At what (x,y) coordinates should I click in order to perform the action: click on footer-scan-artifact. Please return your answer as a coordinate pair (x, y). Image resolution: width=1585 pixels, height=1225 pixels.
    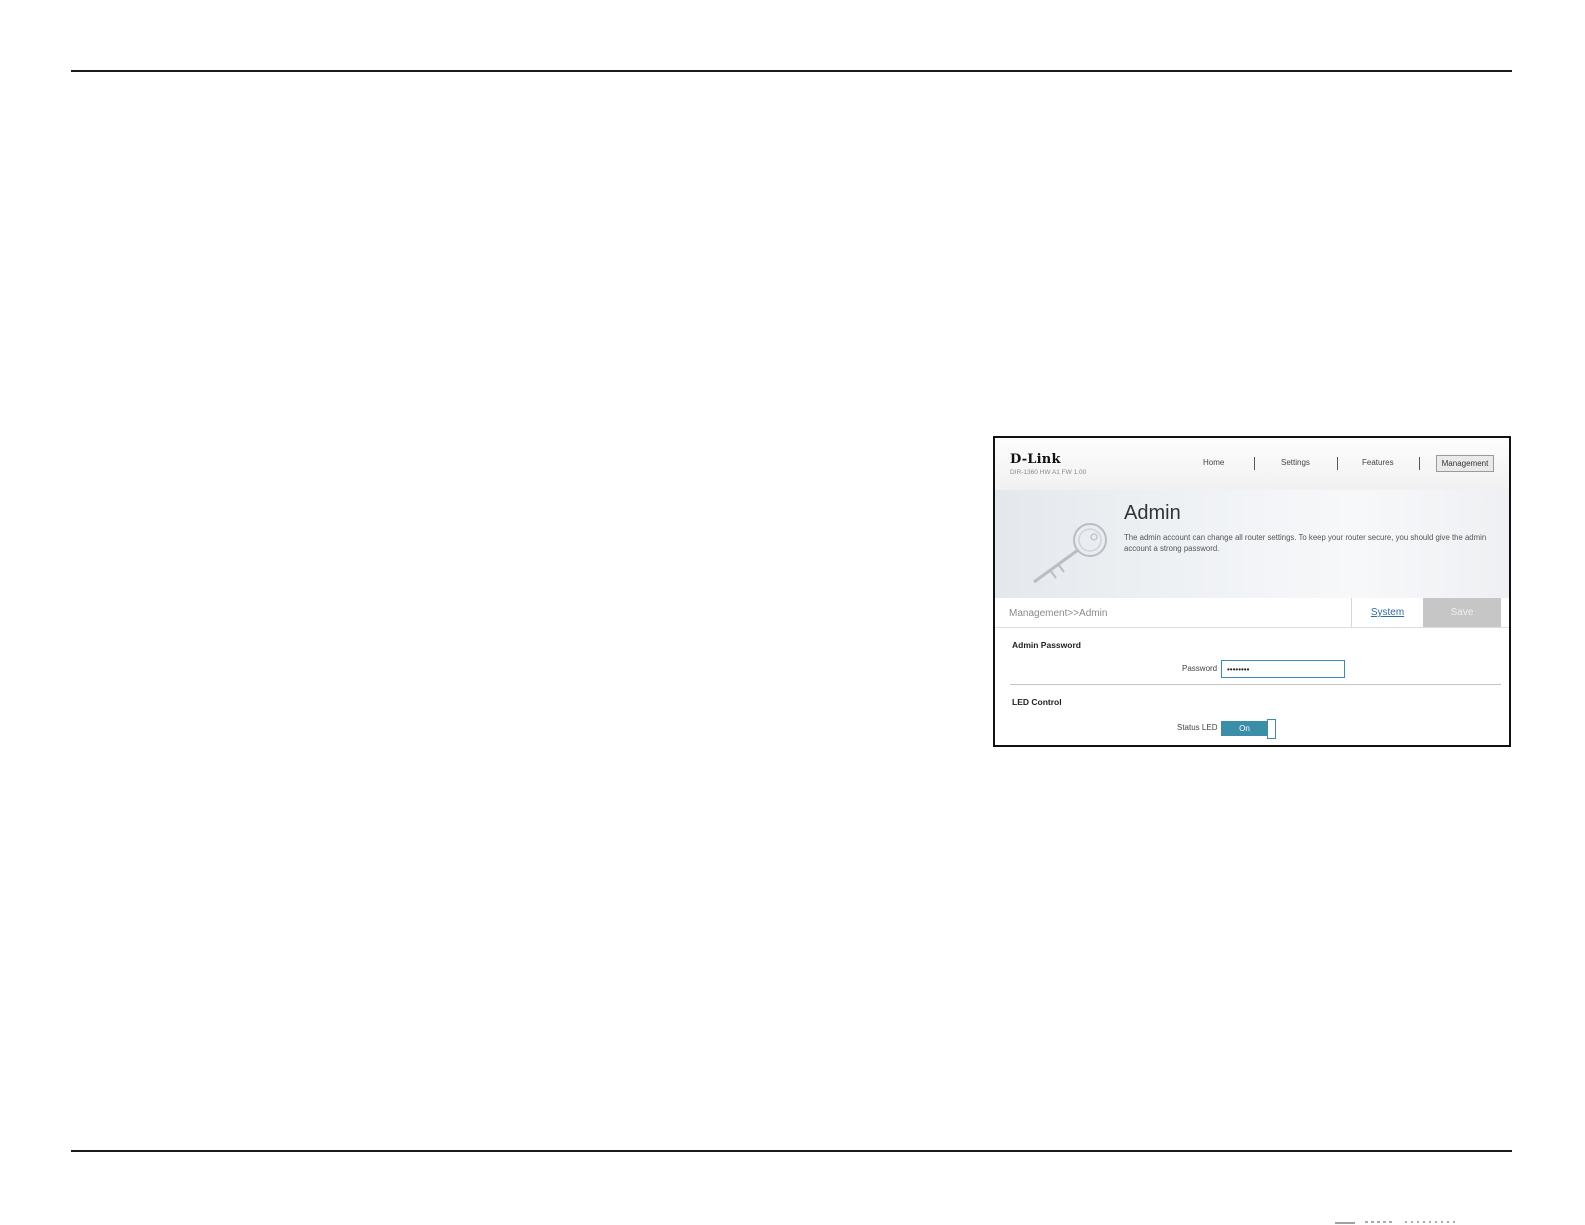
    Looking at the image, I should click on (1395, 1222).